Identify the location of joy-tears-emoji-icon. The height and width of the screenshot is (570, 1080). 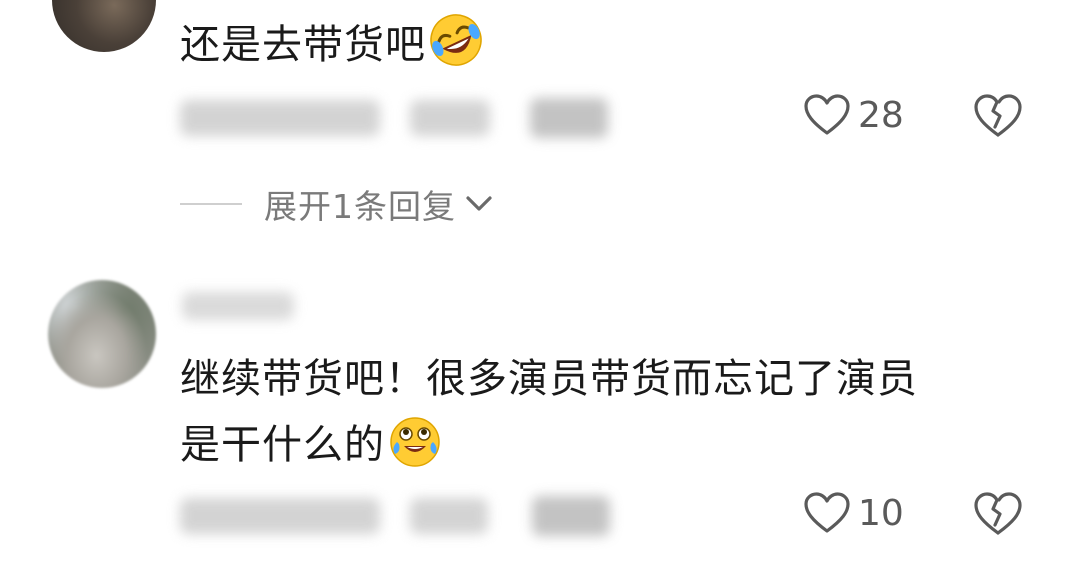
(415, 440).